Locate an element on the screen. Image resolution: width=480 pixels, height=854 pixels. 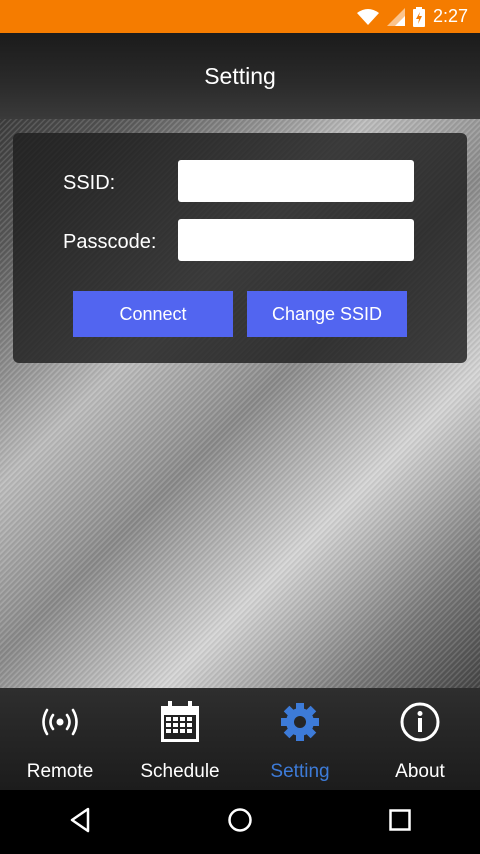
passcode-row: Passcode: is located at coordinates (240, 241).